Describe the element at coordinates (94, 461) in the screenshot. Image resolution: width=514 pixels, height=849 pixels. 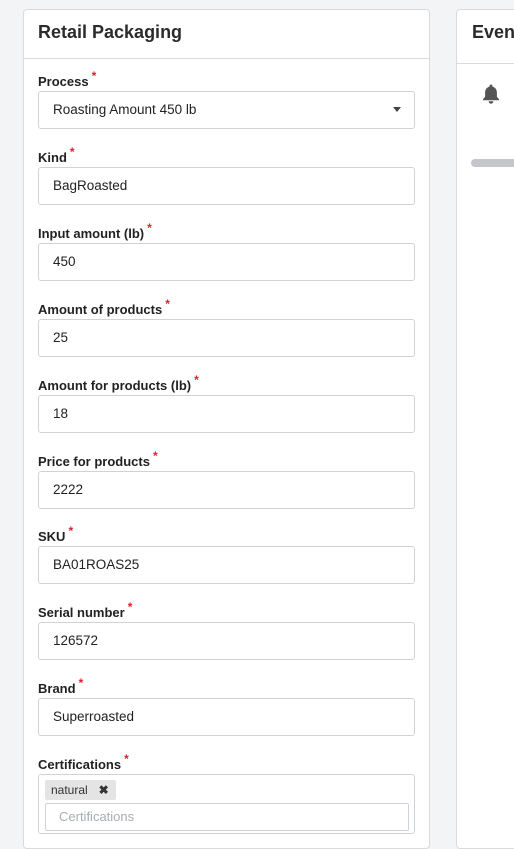
I see `price-for-products-label: Price for products` at that location.